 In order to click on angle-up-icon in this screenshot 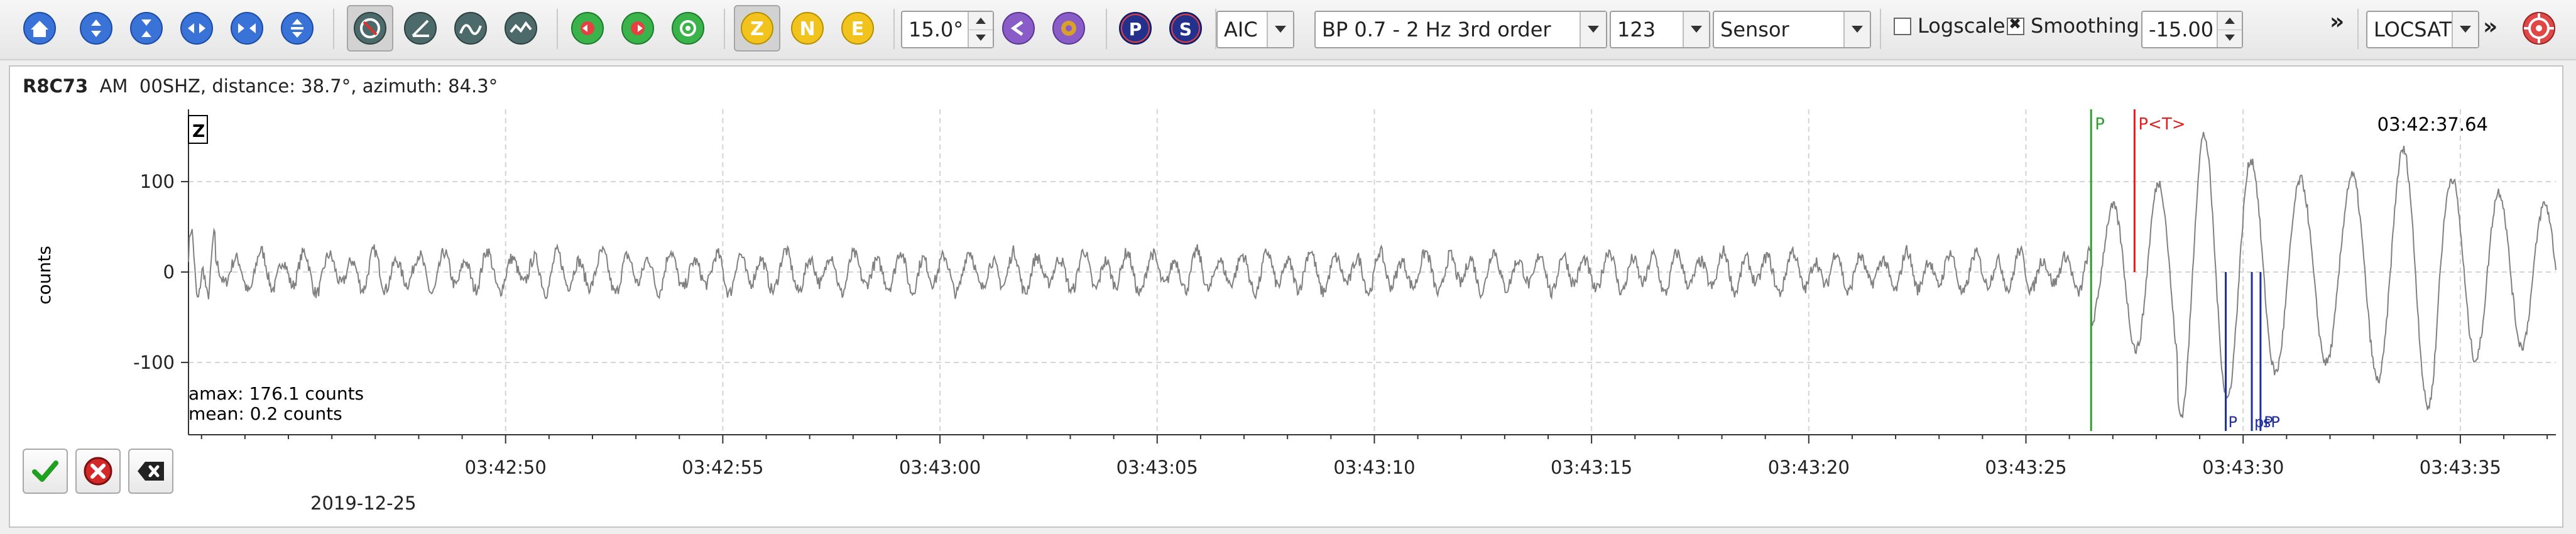, I will do `click(981, 21)`.